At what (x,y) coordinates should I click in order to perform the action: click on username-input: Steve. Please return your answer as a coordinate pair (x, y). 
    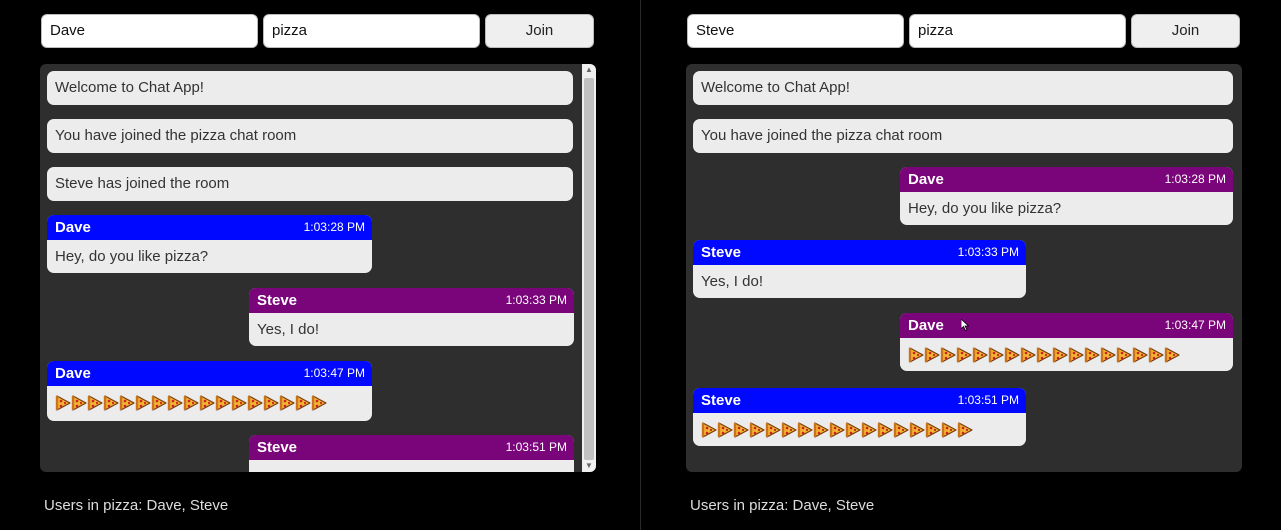
    Looking at the image, I should click on (795, 31).